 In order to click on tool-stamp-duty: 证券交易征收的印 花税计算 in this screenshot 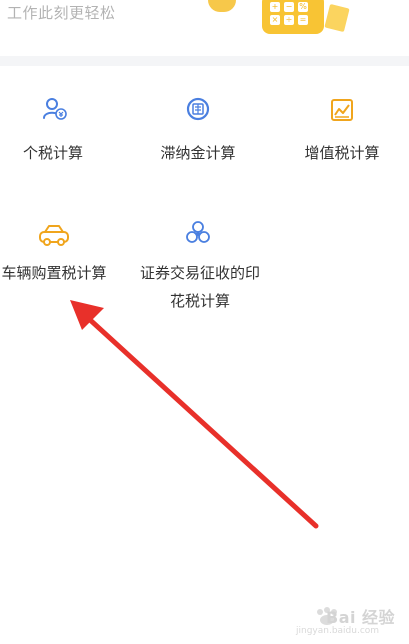, I will do `click(204, 264)`.